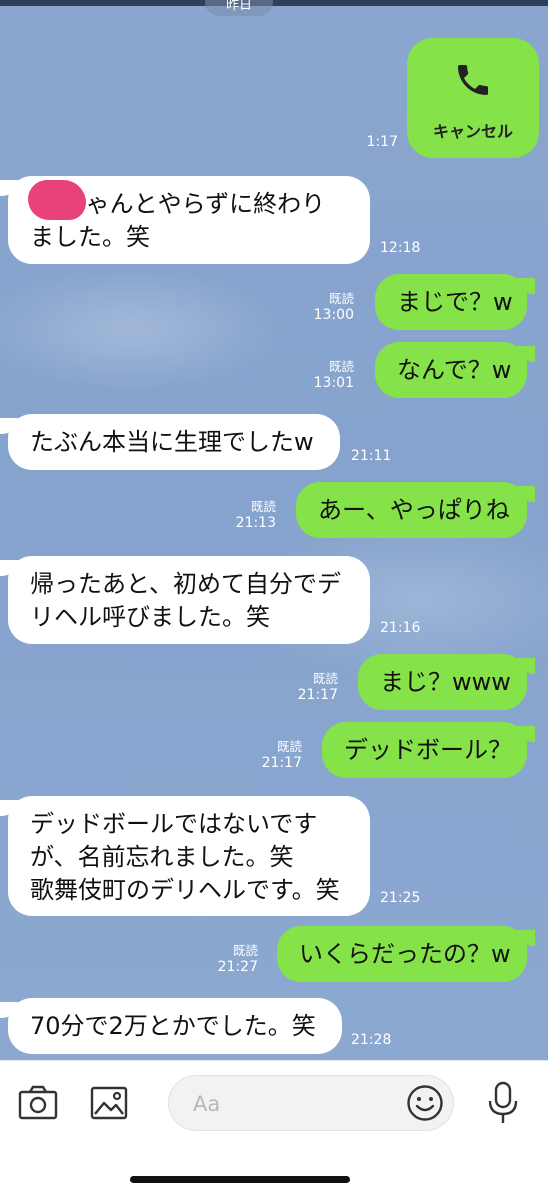 The image size is (548, 1201). Describe the element at coordinates (472, 131) in the screenshot. I see `call-label: キャンセル` at that location.